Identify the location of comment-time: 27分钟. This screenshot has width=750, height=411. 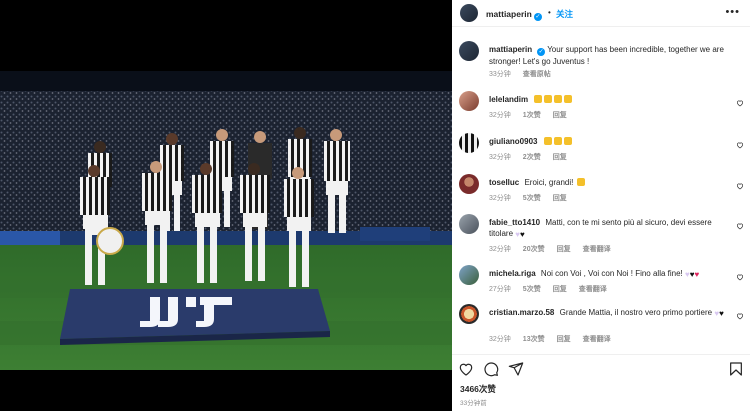
(500, 289).